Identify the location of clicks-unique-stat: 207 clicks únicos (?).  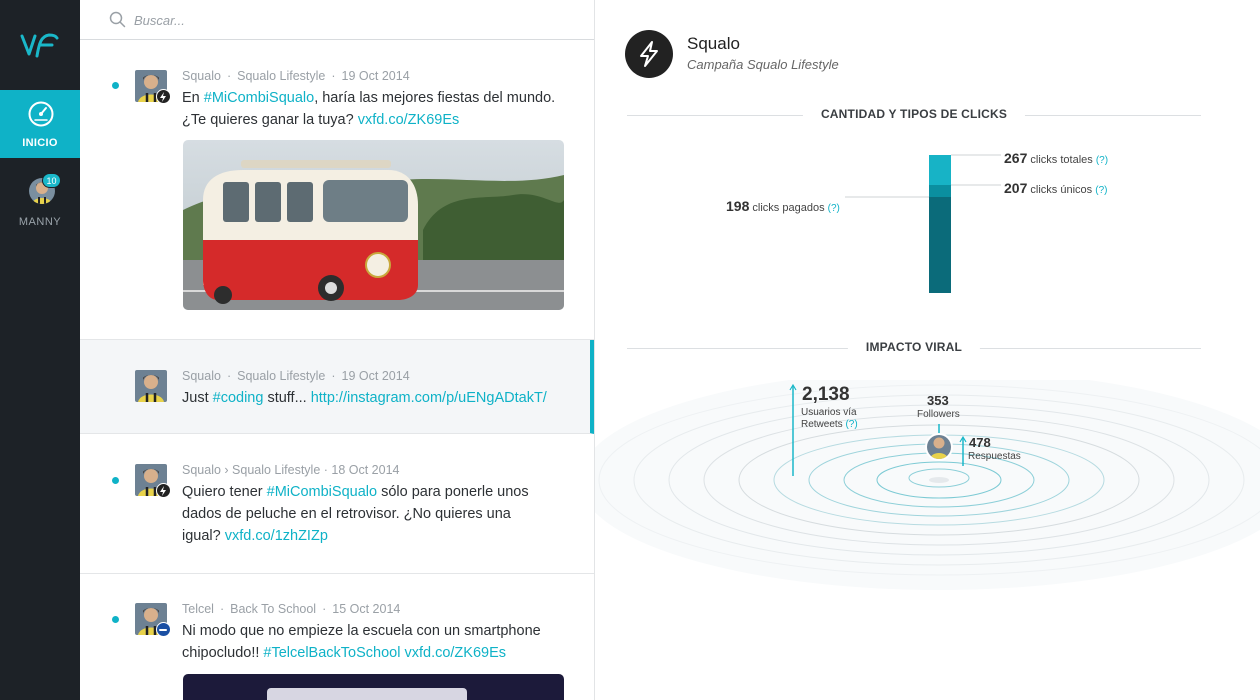
(1056, 188).